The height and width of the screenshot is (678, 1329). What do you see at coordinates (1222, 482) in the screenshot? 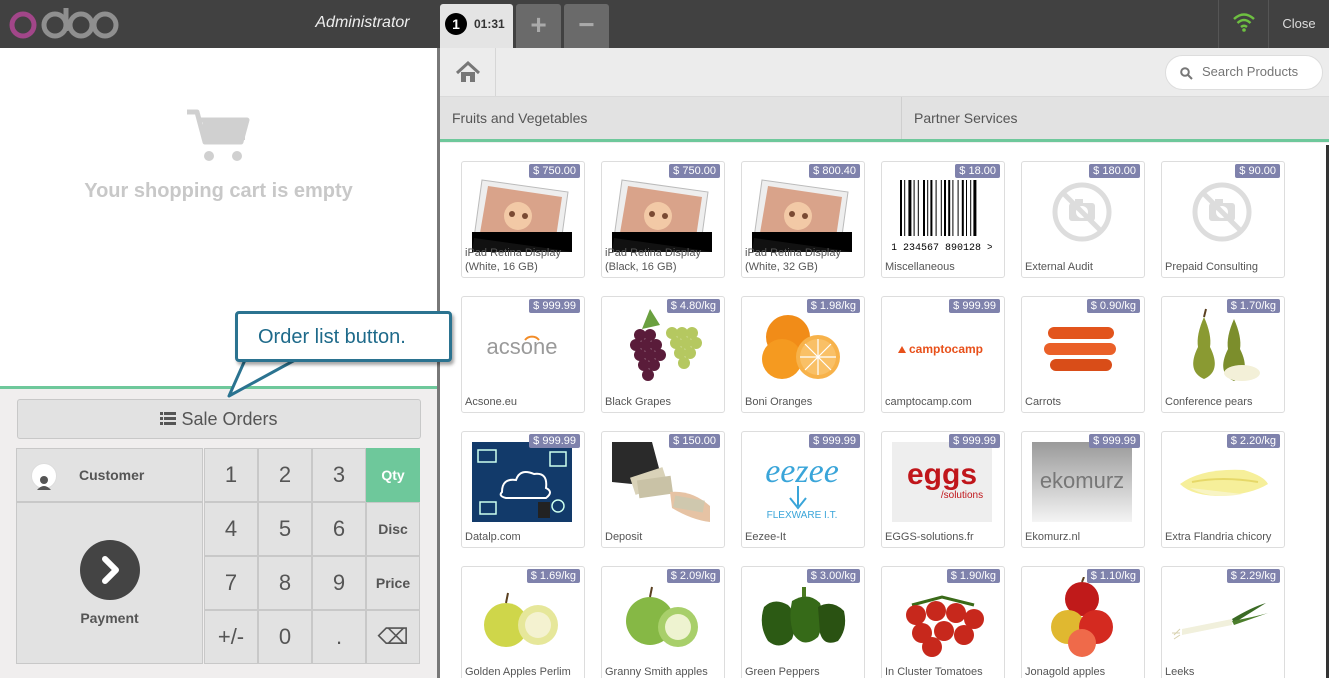
I see `chicory-image` at bounding box center [1222, 482].